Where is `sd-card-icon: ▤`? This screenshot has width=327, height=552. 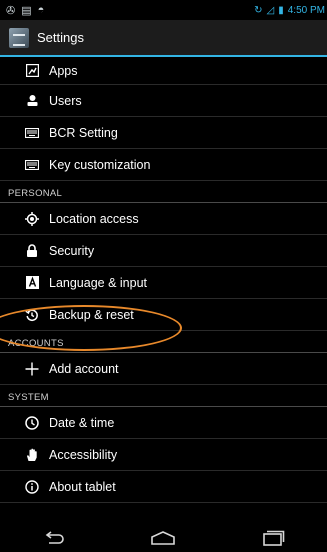 sd-card-icon: ▤ is located at coordinates (26, 10).